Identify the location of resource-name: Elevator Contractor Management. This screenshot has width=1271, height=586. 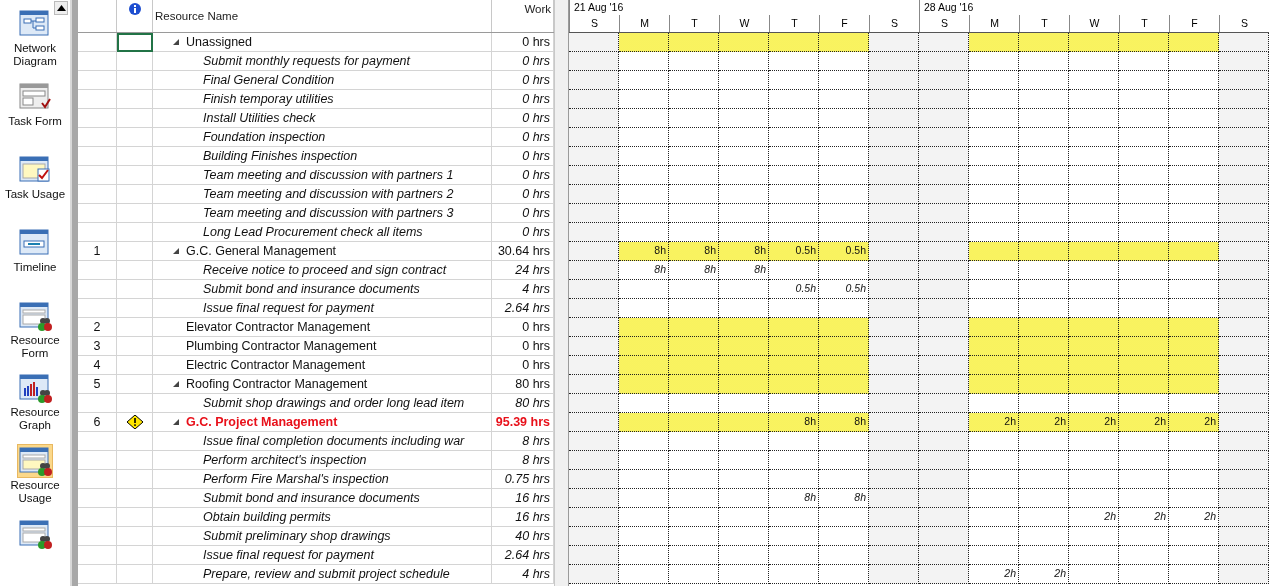
(278, 327).